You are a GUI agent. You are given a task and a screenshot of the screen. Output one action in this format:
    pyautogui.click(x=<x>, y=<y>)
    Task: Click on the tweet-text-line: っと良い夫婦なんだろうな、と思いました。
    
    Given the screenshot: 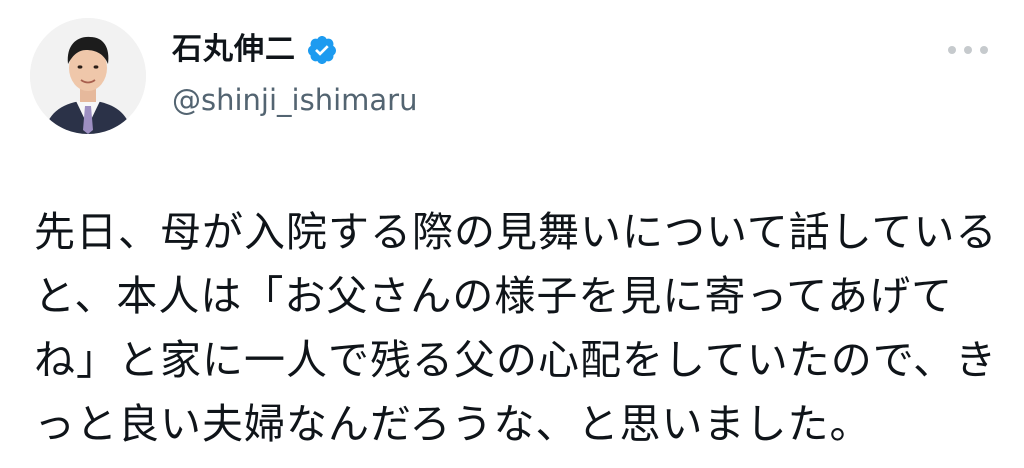 What is the action you would take?
    pyautogui.click(x=453, y=424)
    